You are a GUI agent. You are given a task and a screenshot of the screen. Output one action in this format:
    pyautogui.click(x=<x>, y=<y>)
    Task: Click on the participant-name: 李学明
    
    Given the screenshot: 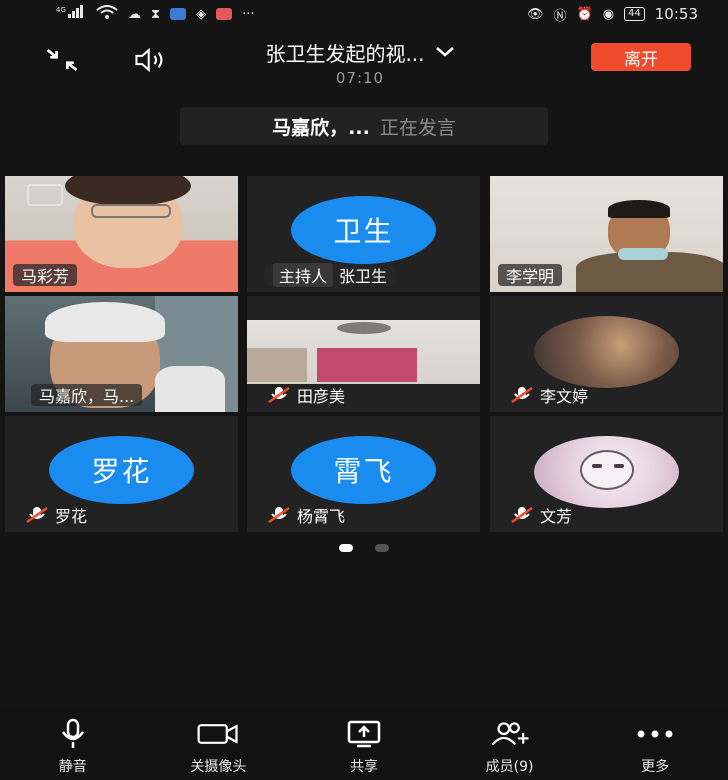 What is the action you would take?
    pyautogui.click(x=530, y=276)
    